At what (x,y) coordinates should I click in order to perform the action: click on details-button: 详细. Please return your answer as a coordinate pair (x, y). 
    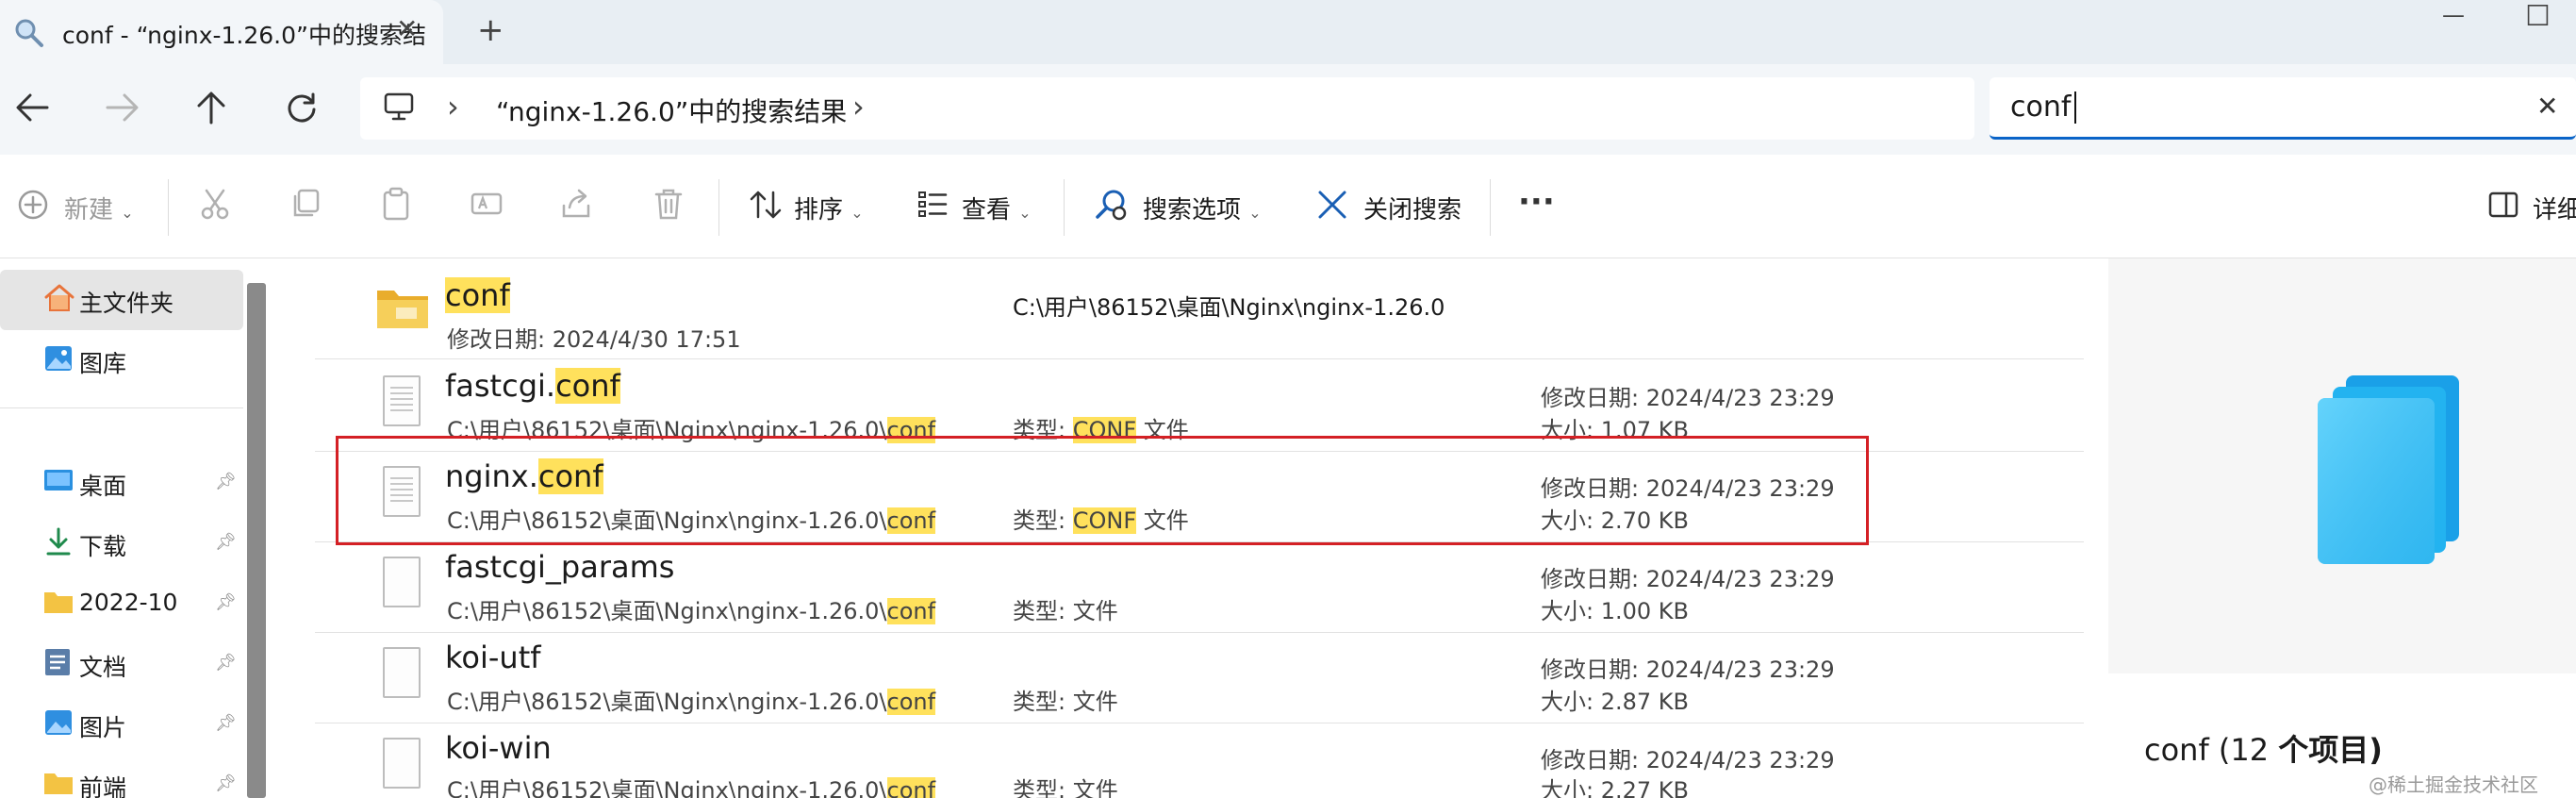
    Looking at the image, I should click on (2554, 208).